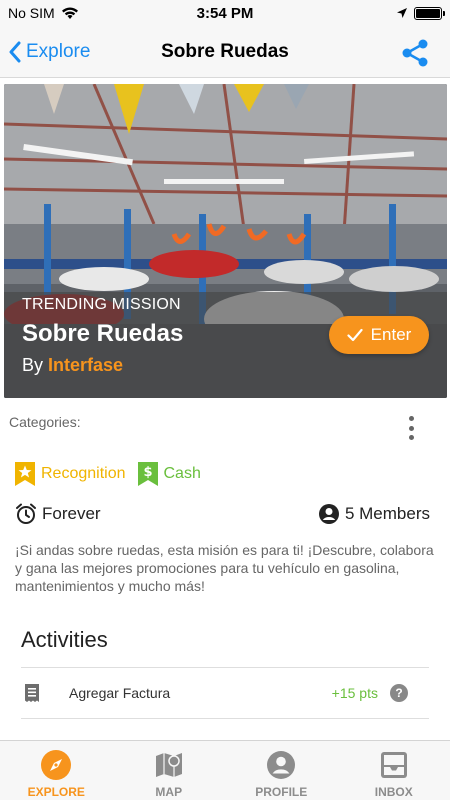 The image size is (450, 800). Describe the element at coordinates (399, 693) in the screenshot. I see `help-icon: ?` at that location.